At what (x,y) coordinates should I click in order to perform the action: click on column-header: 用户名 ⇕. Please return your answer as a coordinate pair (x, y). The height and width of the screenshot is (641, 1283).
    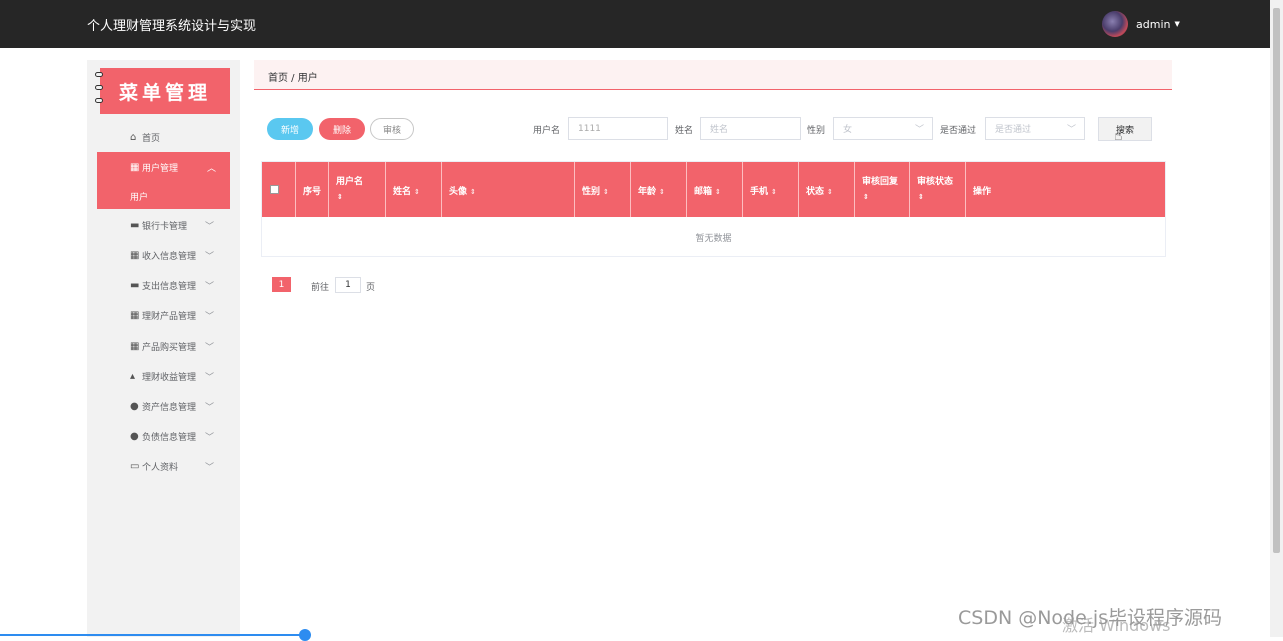
    Looking at the image, I should click on (357, 189).